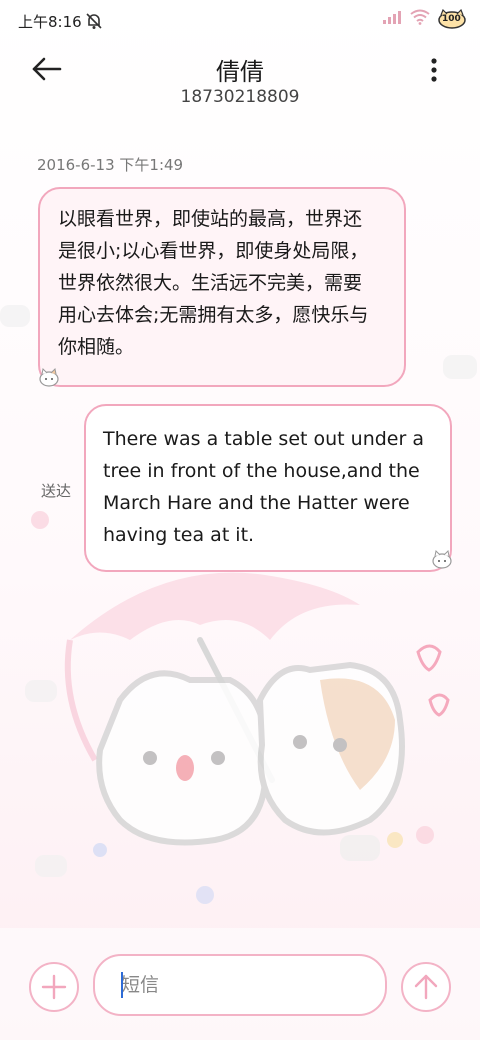 This screenshot has height=1040, width=480. Describe the element at coordinates (240, 97) in the screenshot. I see `contact-phone: 18730218809` at that location.